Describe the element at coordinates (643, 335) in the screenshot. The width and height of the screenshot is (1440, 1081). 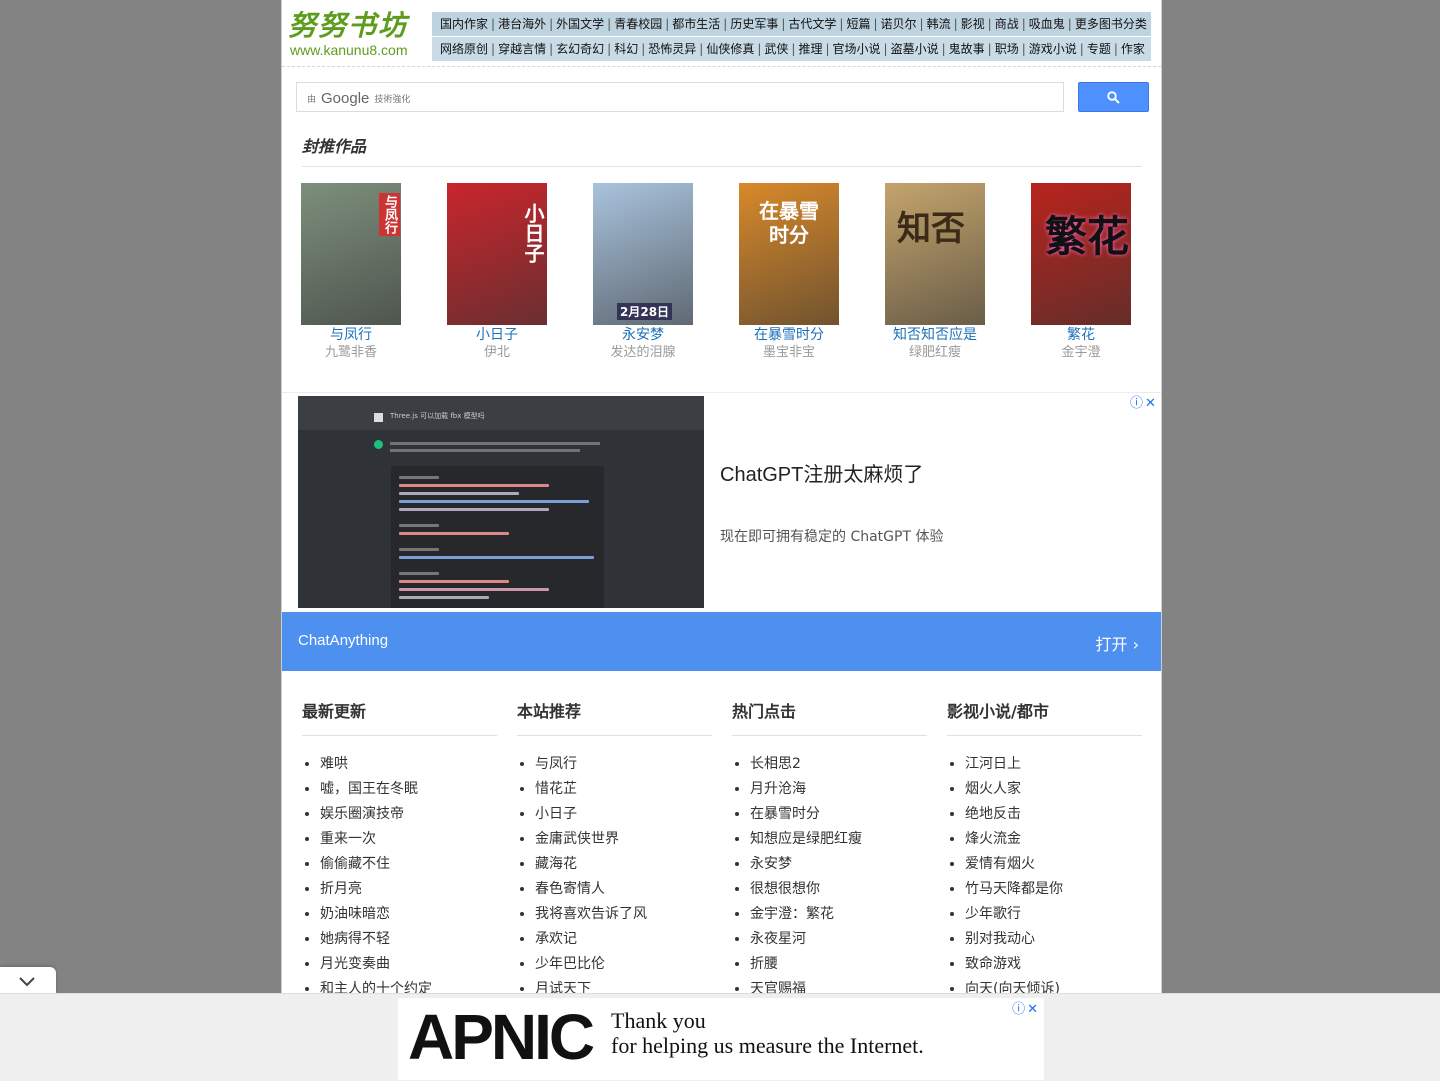
I see `book-title: 永安梦` at that location.